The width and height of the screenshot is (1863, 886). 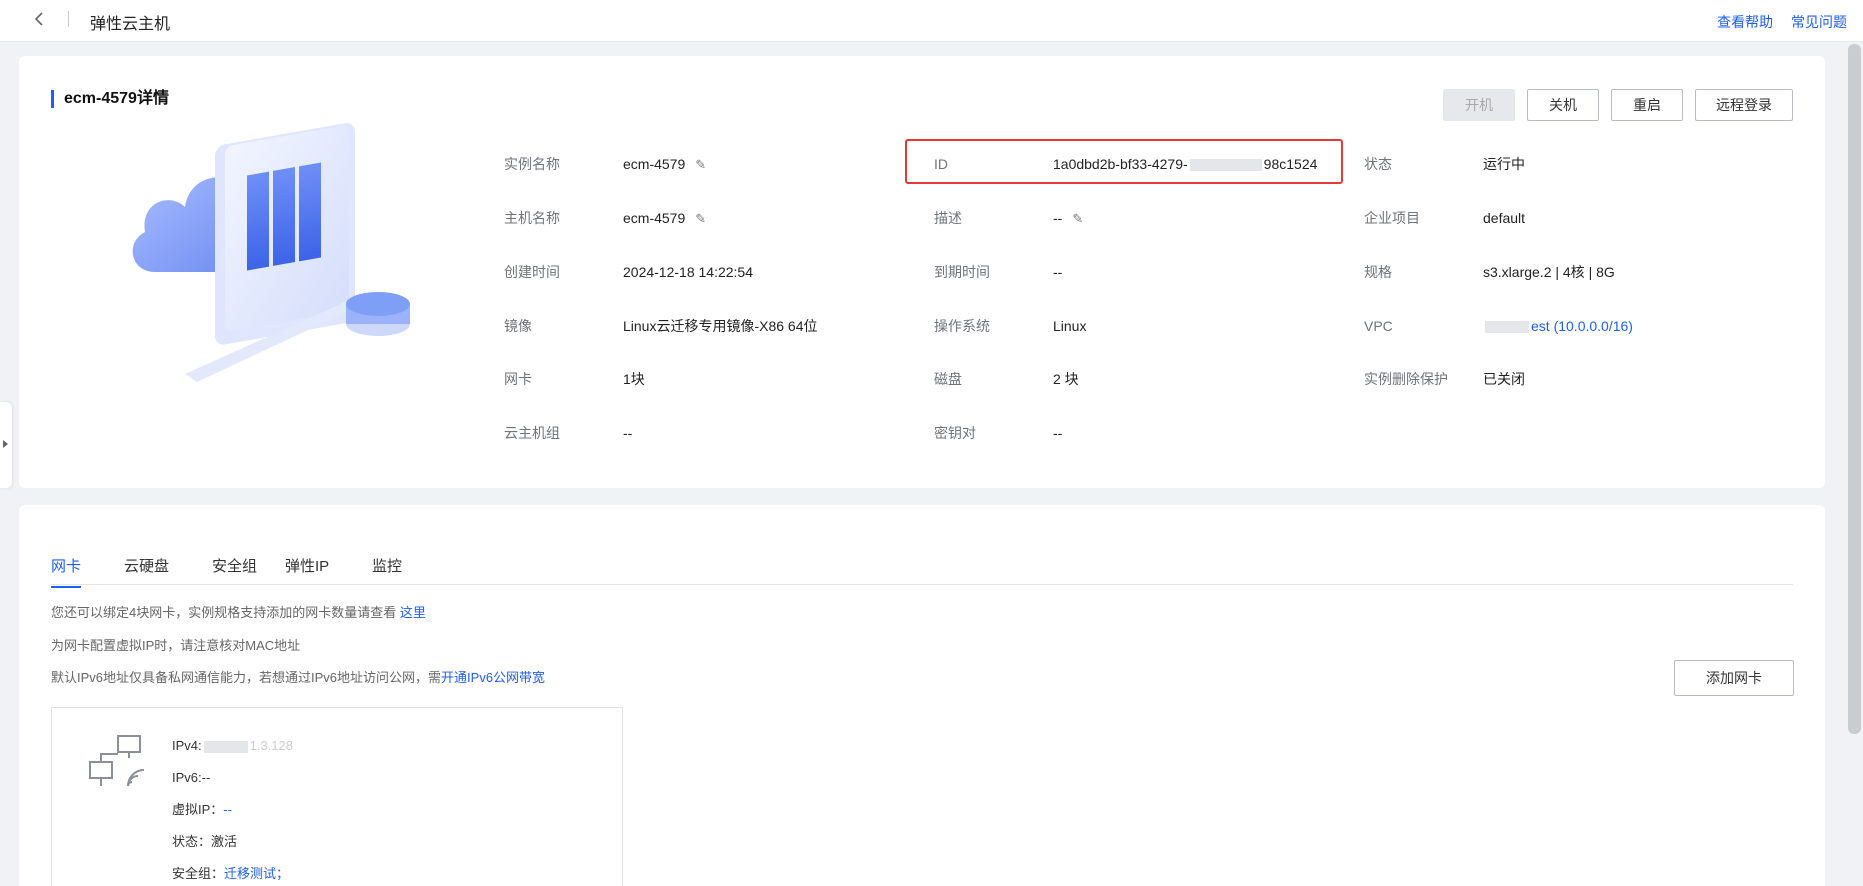 What do you see at coordinates (68, 19) in the screenshot?
I see `divider` at bounding box center [68, 19].